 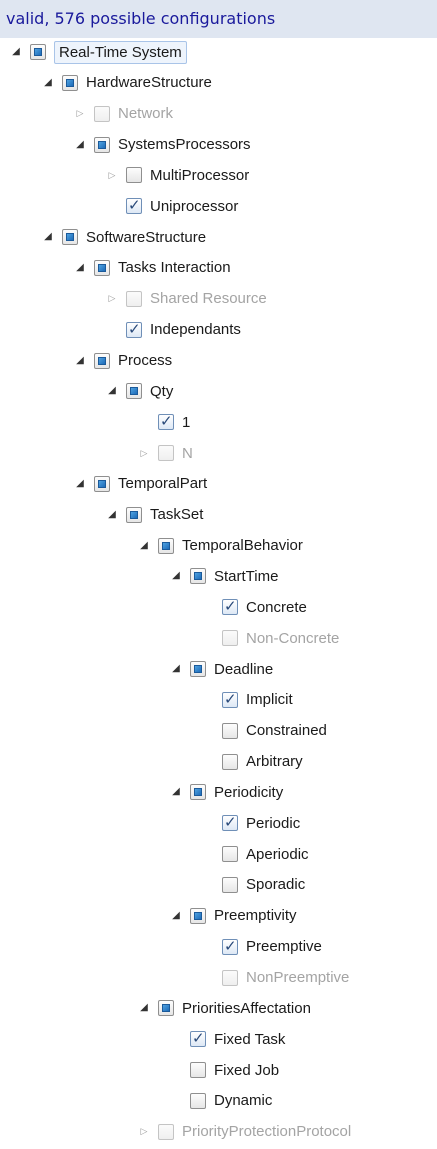 I want to click on tree-node-prioritiesaffectation: ◢ PrioritiesAffectation, so click(x=224, y=1008).